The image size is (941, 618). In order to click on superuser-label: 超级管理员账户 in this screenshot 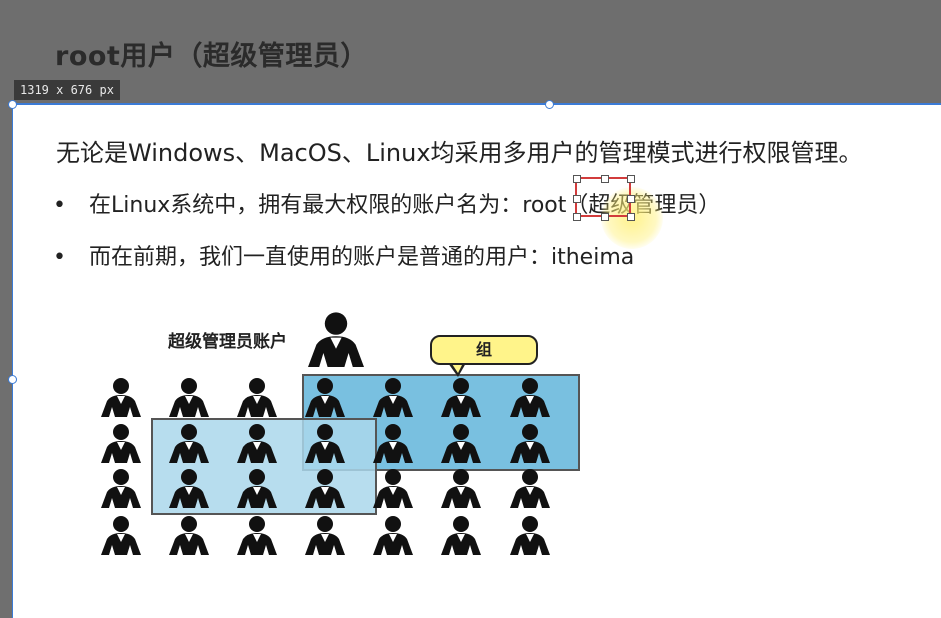, I will do `click(227, 342)`.